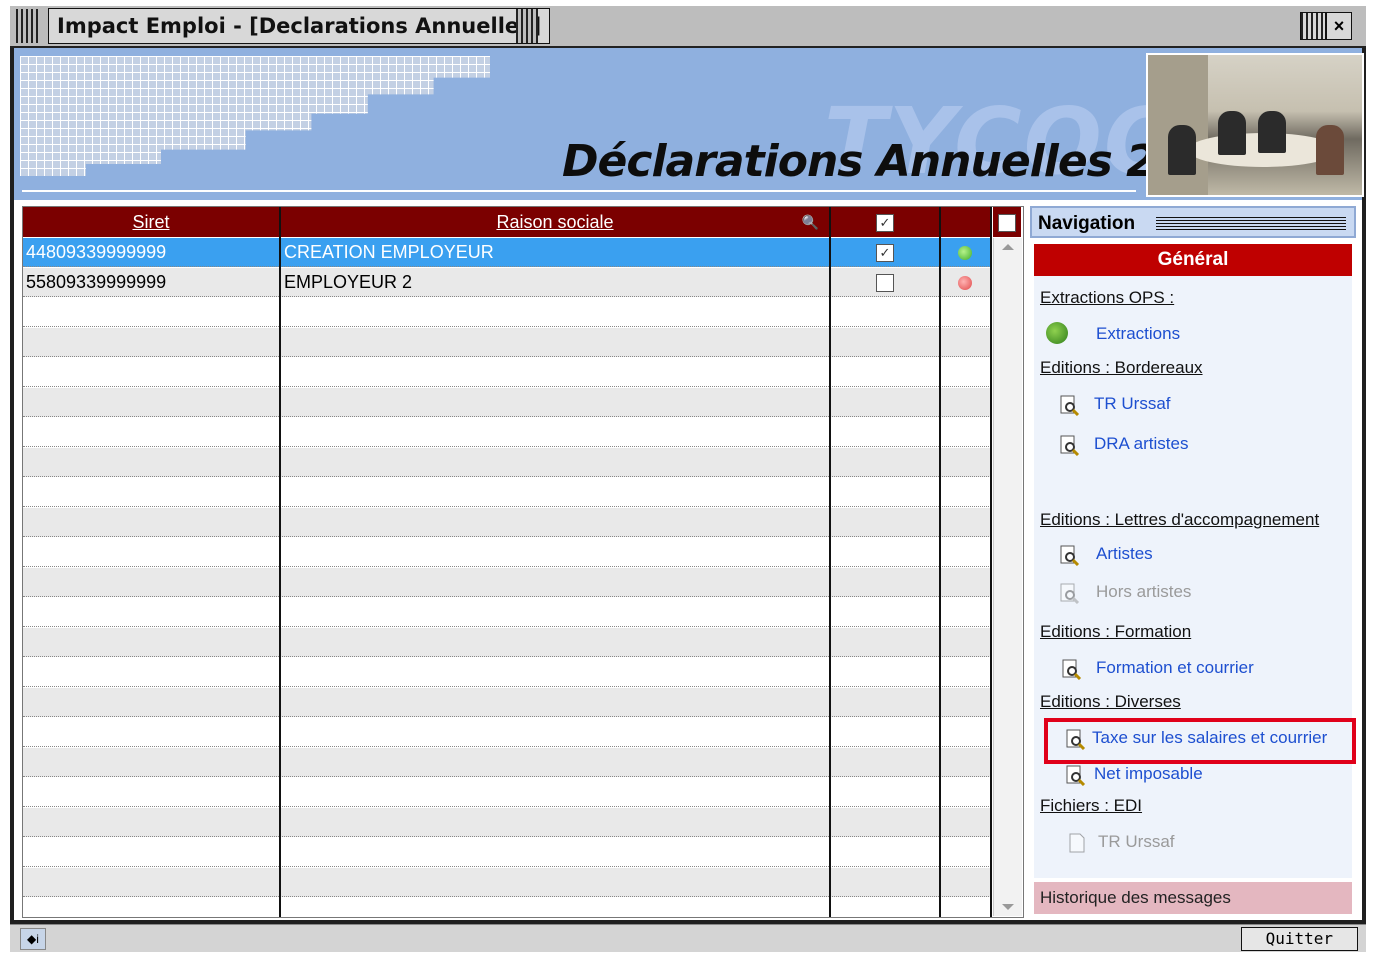  What do you see at coordinates (96, 252) in the screenshot?
I see `cell-siret: 44809339999999` at bounding box center [96, 252].